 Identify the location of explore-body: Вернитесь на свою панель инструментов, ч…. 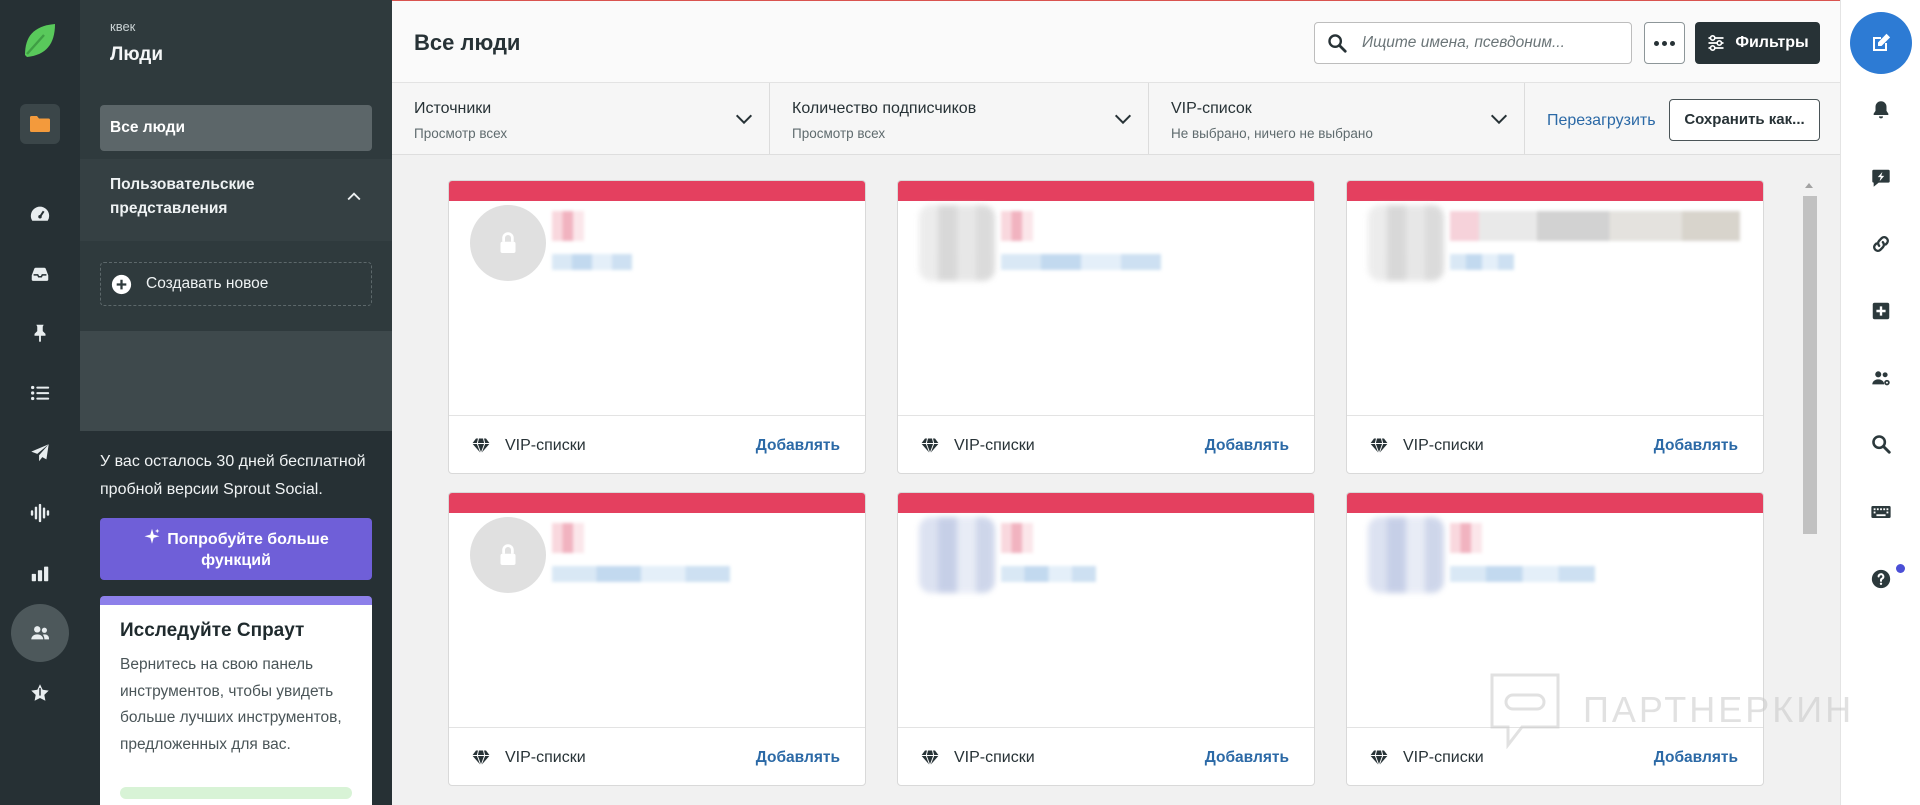
(231, 704).